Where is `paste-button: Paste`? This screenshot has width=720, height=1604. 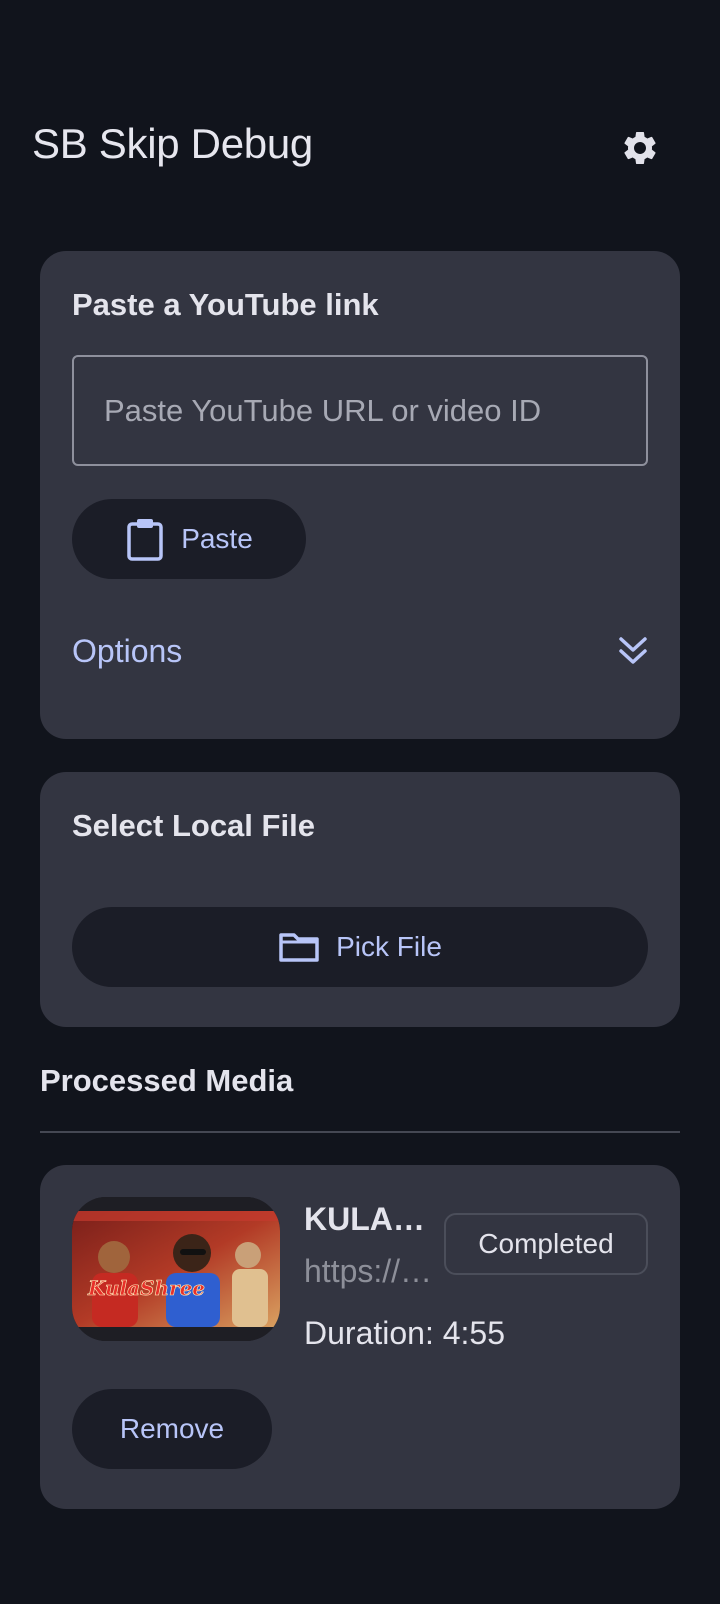
paste-button: Paste is located at coordinates (189, 539).